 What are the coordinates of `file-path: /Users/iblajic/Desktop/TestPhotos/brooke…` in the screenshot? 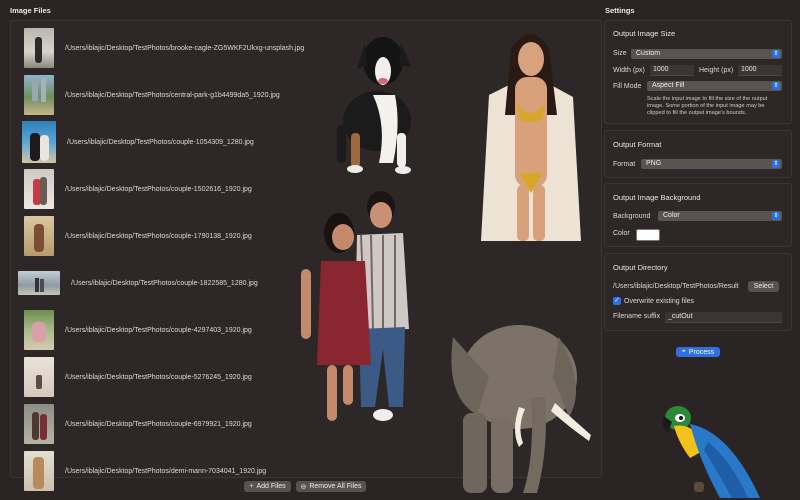 It's located at (185, 48).